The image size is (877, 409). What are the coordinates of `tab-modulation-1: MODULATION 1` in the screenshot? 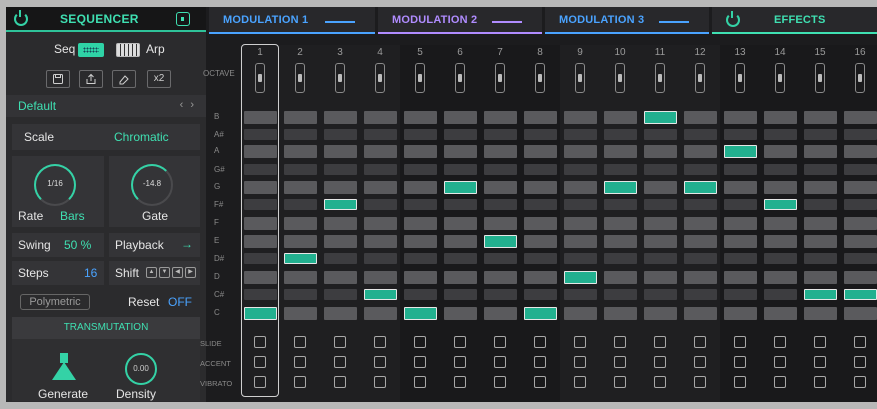 It's located at (292, 20).